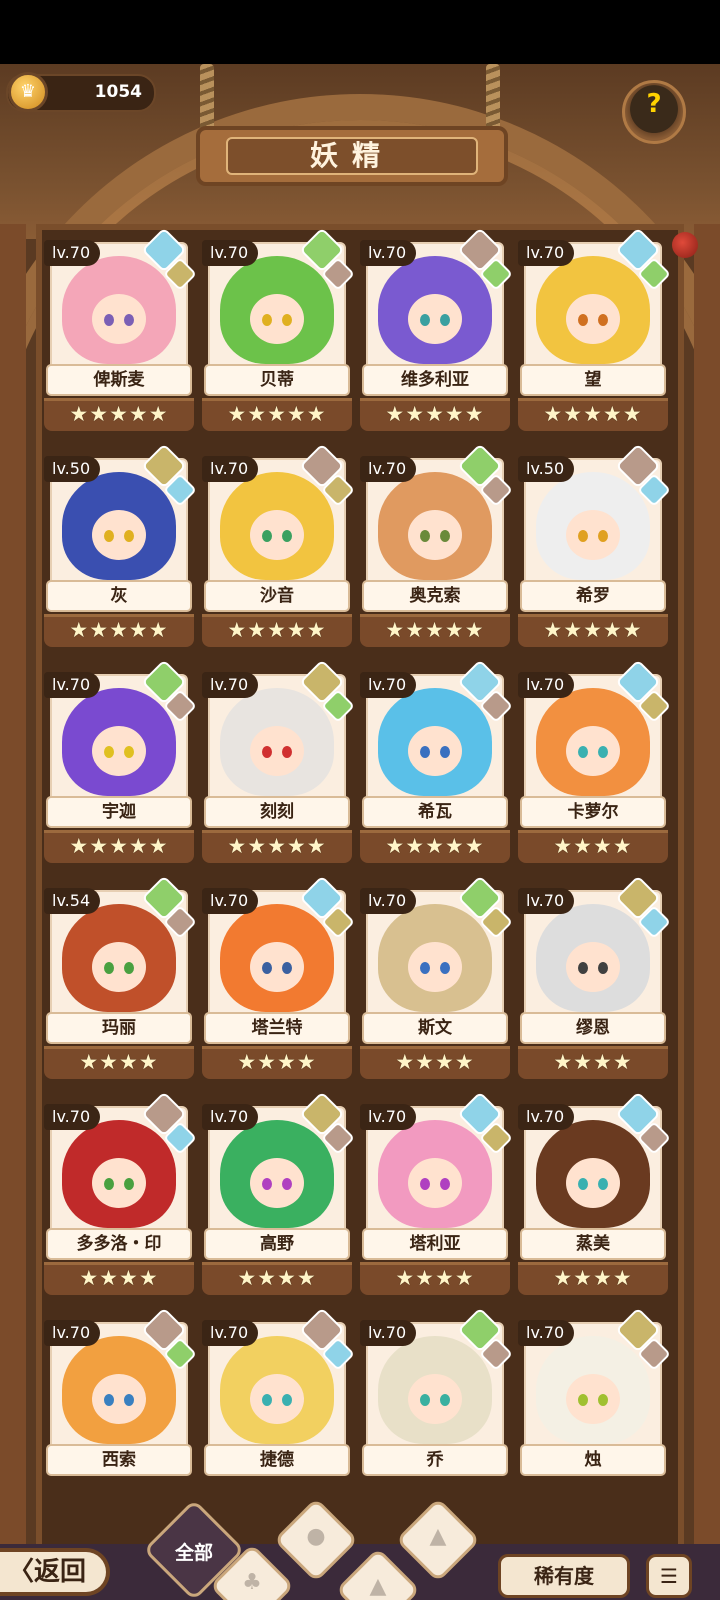  Describe the element at coordinates (193, 1553) in the screenshot. I see `filter-all-label: 全部` at that location.